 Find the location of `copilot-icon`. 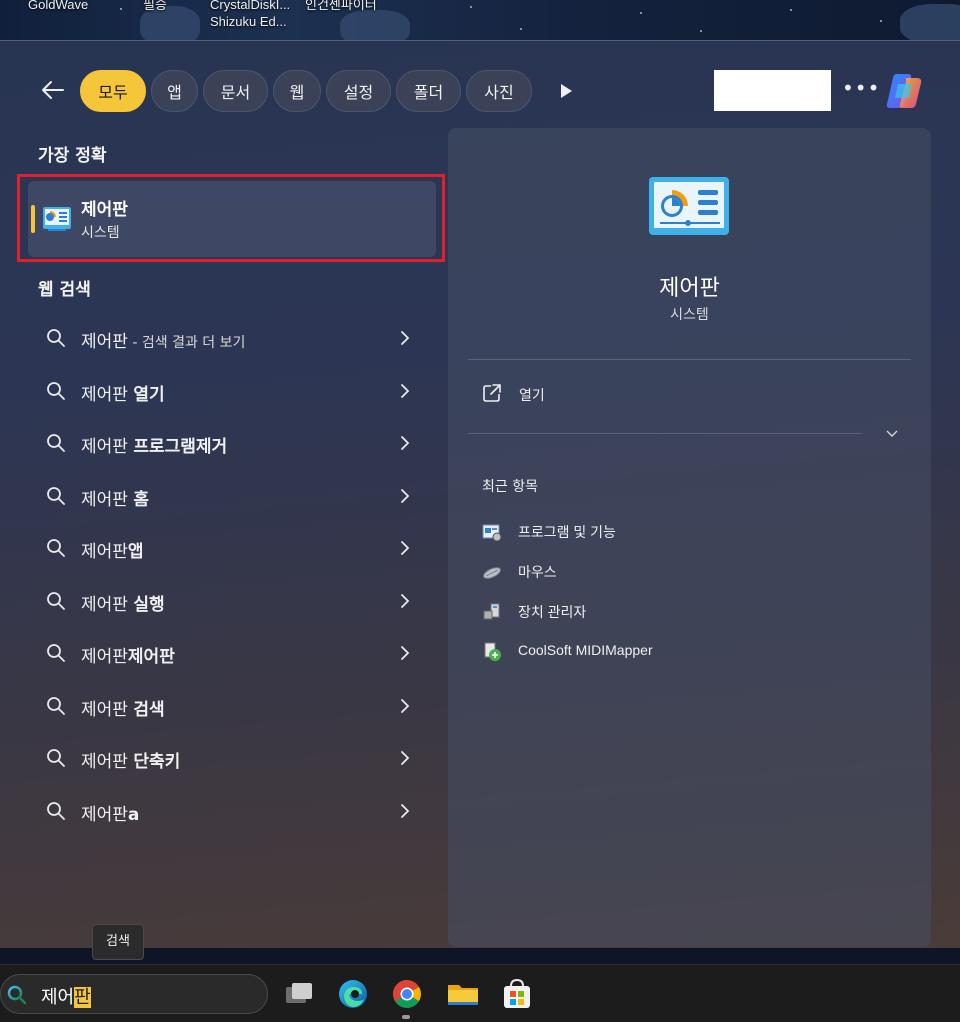

copilot-icon is located at coordinates (905, 91).